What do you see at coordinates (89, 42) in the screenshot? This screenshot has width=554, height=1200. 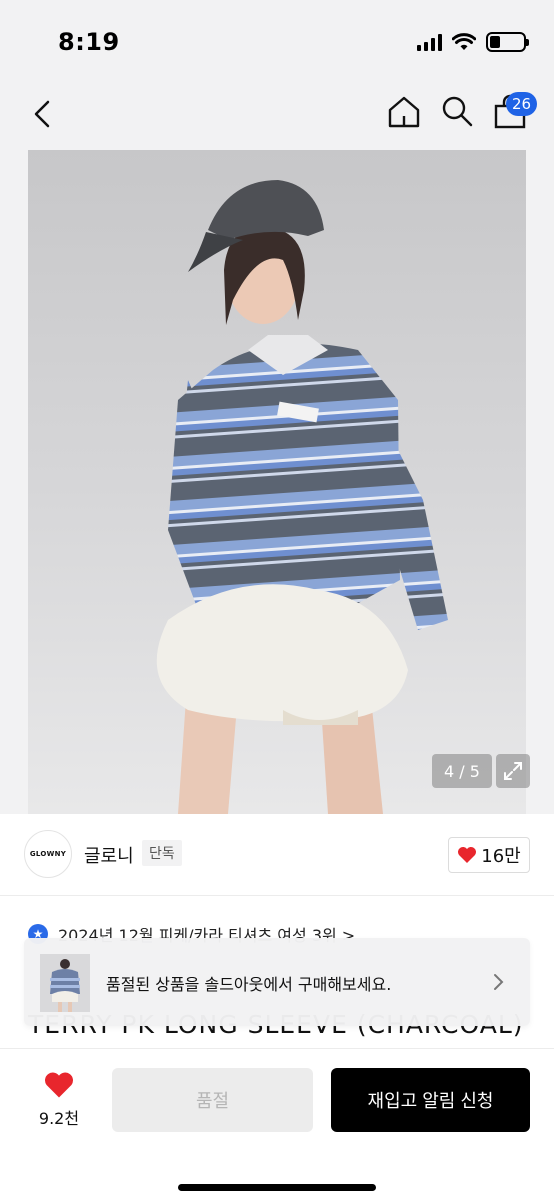 I see `status-time: 8:19` at bounding box center [89, 42].